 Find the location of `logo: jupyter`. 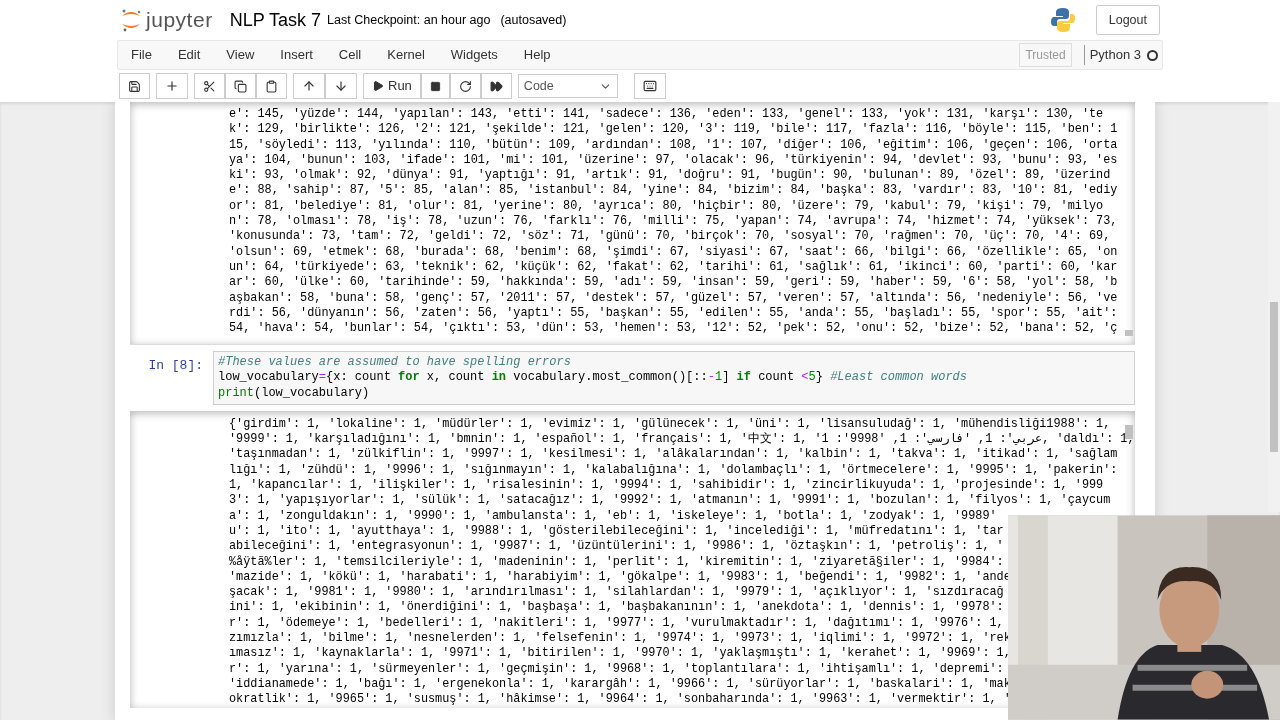

logo: jupyter is located at coordinates (166, 20).